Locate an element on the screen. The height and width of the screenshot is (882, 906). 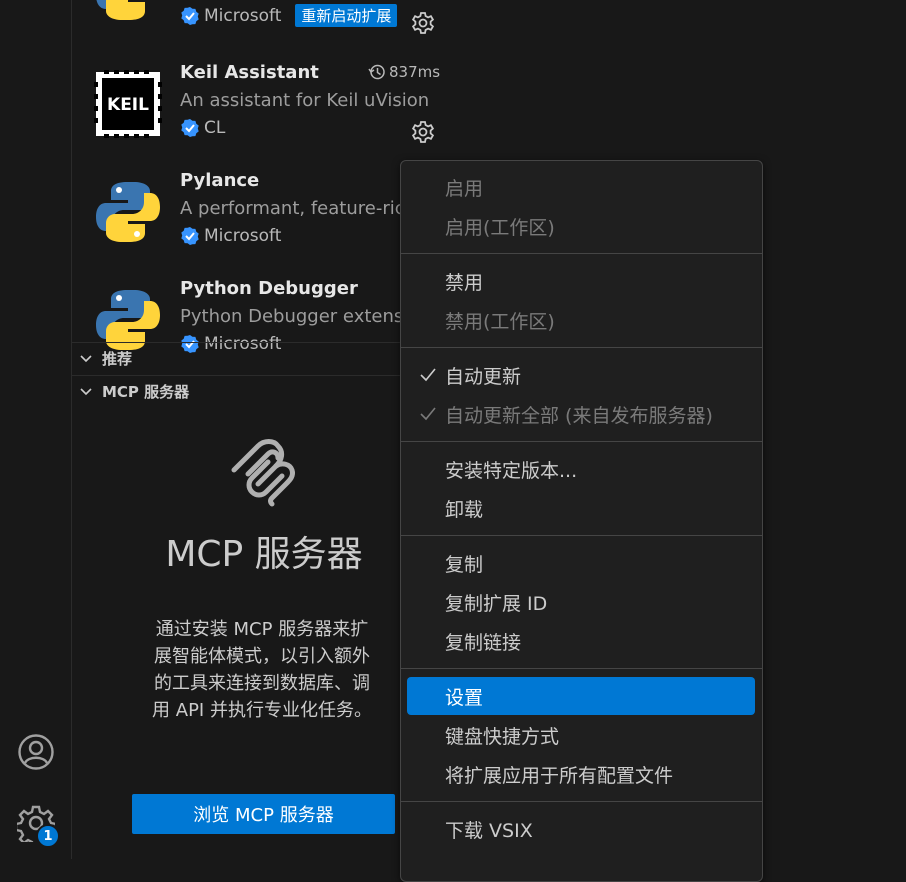
menu-item-label: 将扩展应用于所有配置文件 is located at coordinates (559, 775).